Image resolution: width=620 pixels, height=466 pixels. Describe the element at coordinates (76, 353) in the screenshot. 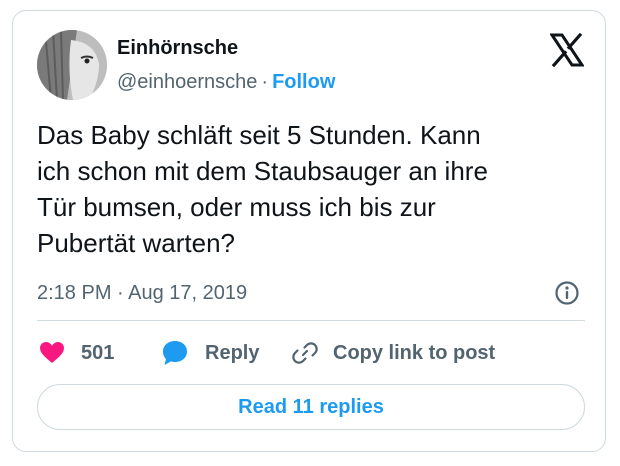

I see `like-button: 501` at that location.